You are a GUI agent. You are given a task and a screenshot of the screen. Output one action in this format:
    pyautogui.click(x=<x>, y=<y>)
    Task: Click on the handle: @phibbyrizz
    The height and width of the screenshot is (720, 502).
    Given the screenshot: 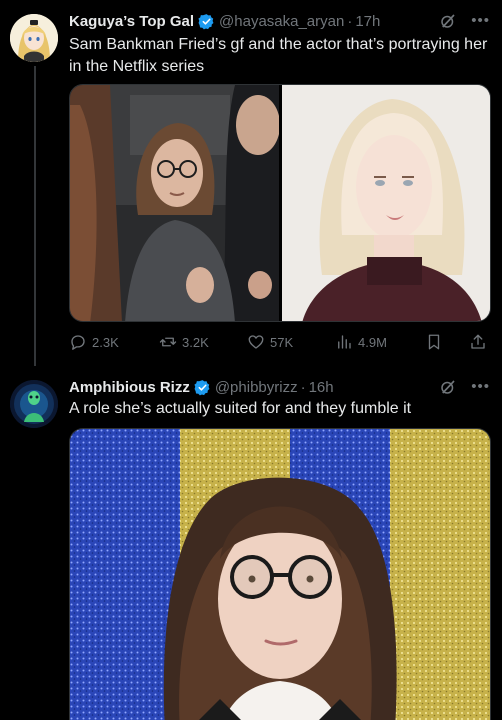 What is the action you would take?
    pyautogui.click(x=256, y=387)
    